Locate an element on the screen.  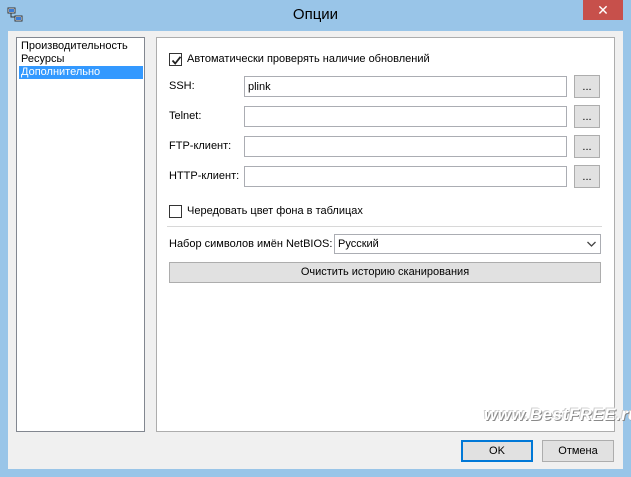
checkmark-icon is located at coordinates (176, 60).